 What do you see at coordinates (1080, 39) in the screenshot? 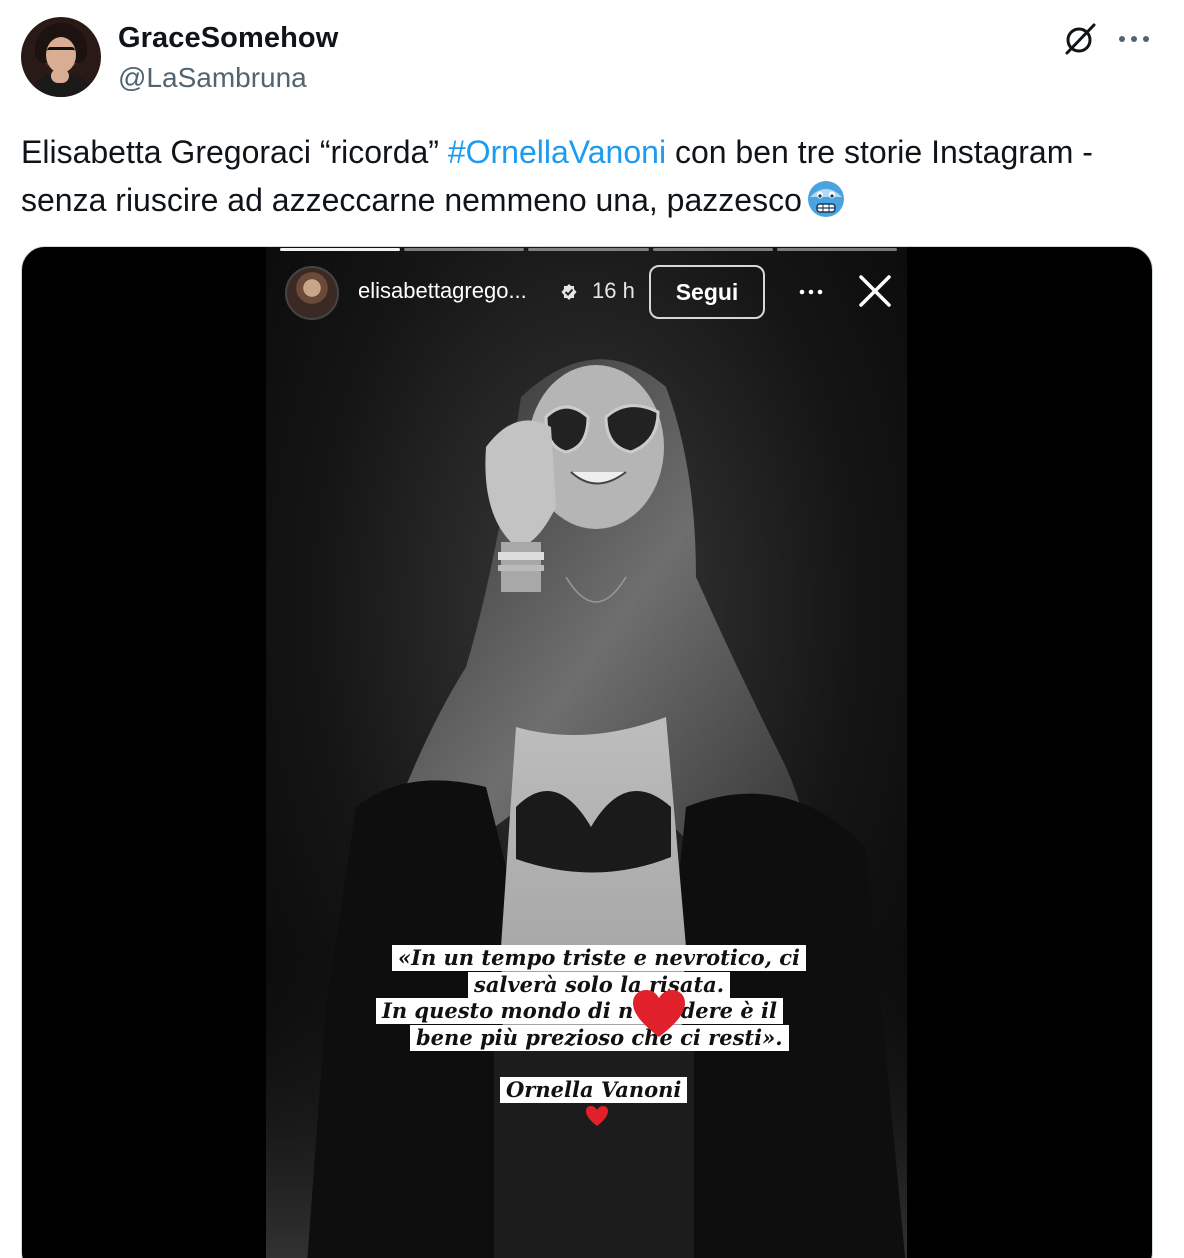
I see `grok-icon` at bounding box center [1080, 39].